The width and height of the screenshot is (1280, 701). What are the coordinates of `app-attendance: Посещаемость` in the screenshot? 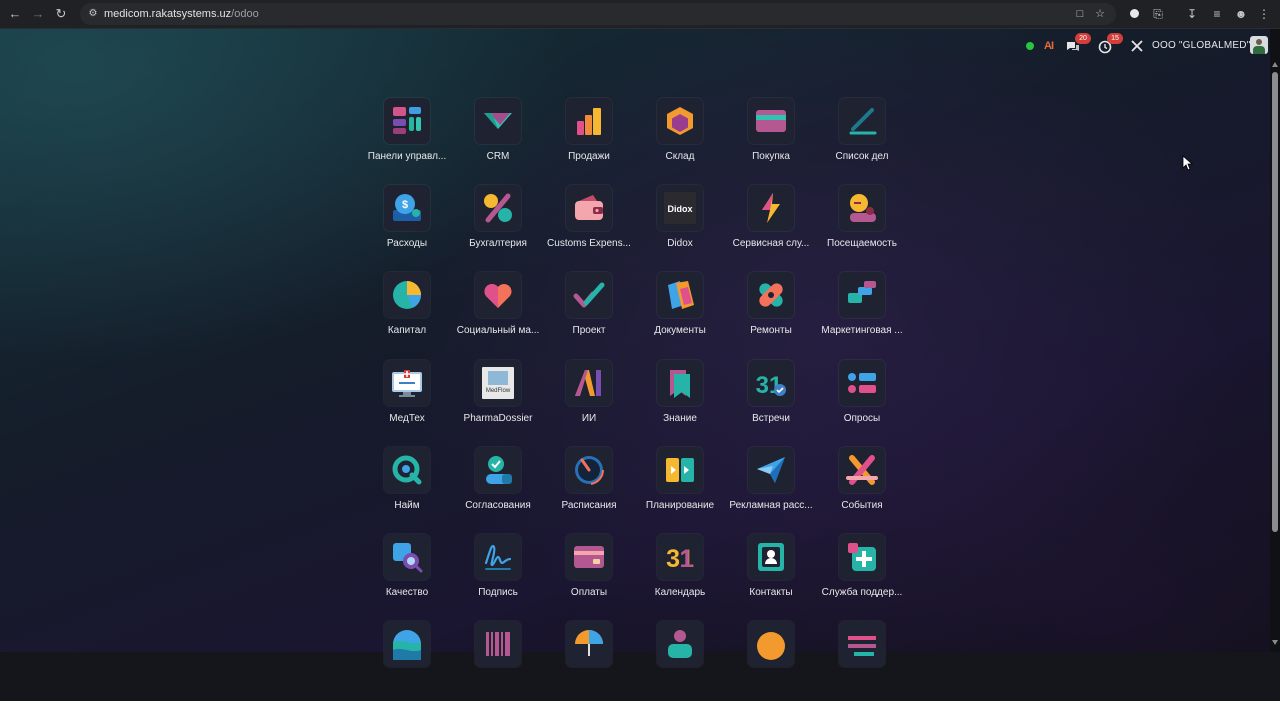 It's located at (862, 225).